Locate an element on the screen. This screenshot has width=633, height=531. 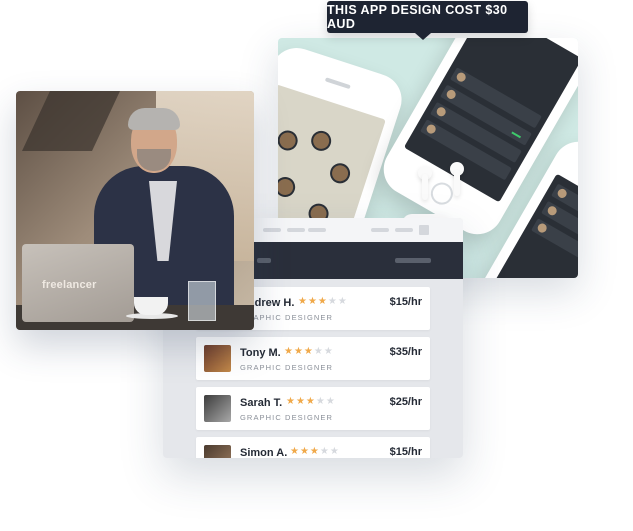
freelancer-name: Tony M. is located at coordinates (260, 353).